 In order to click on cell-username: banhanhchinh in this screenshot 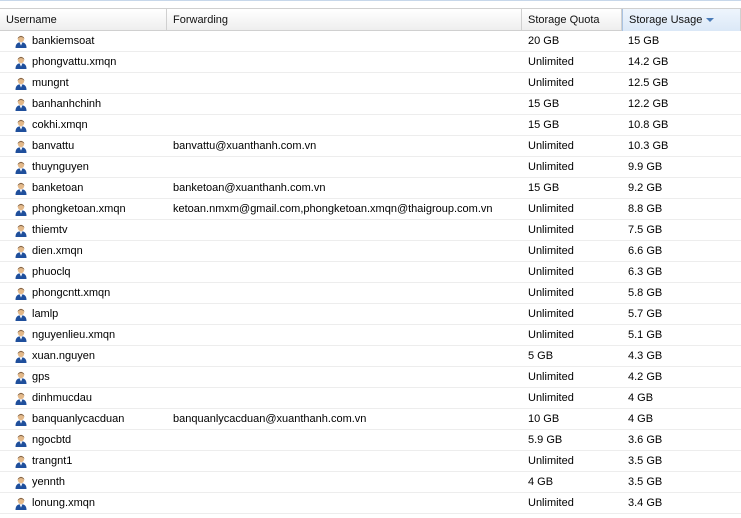, I will do `click(89, 104)`.